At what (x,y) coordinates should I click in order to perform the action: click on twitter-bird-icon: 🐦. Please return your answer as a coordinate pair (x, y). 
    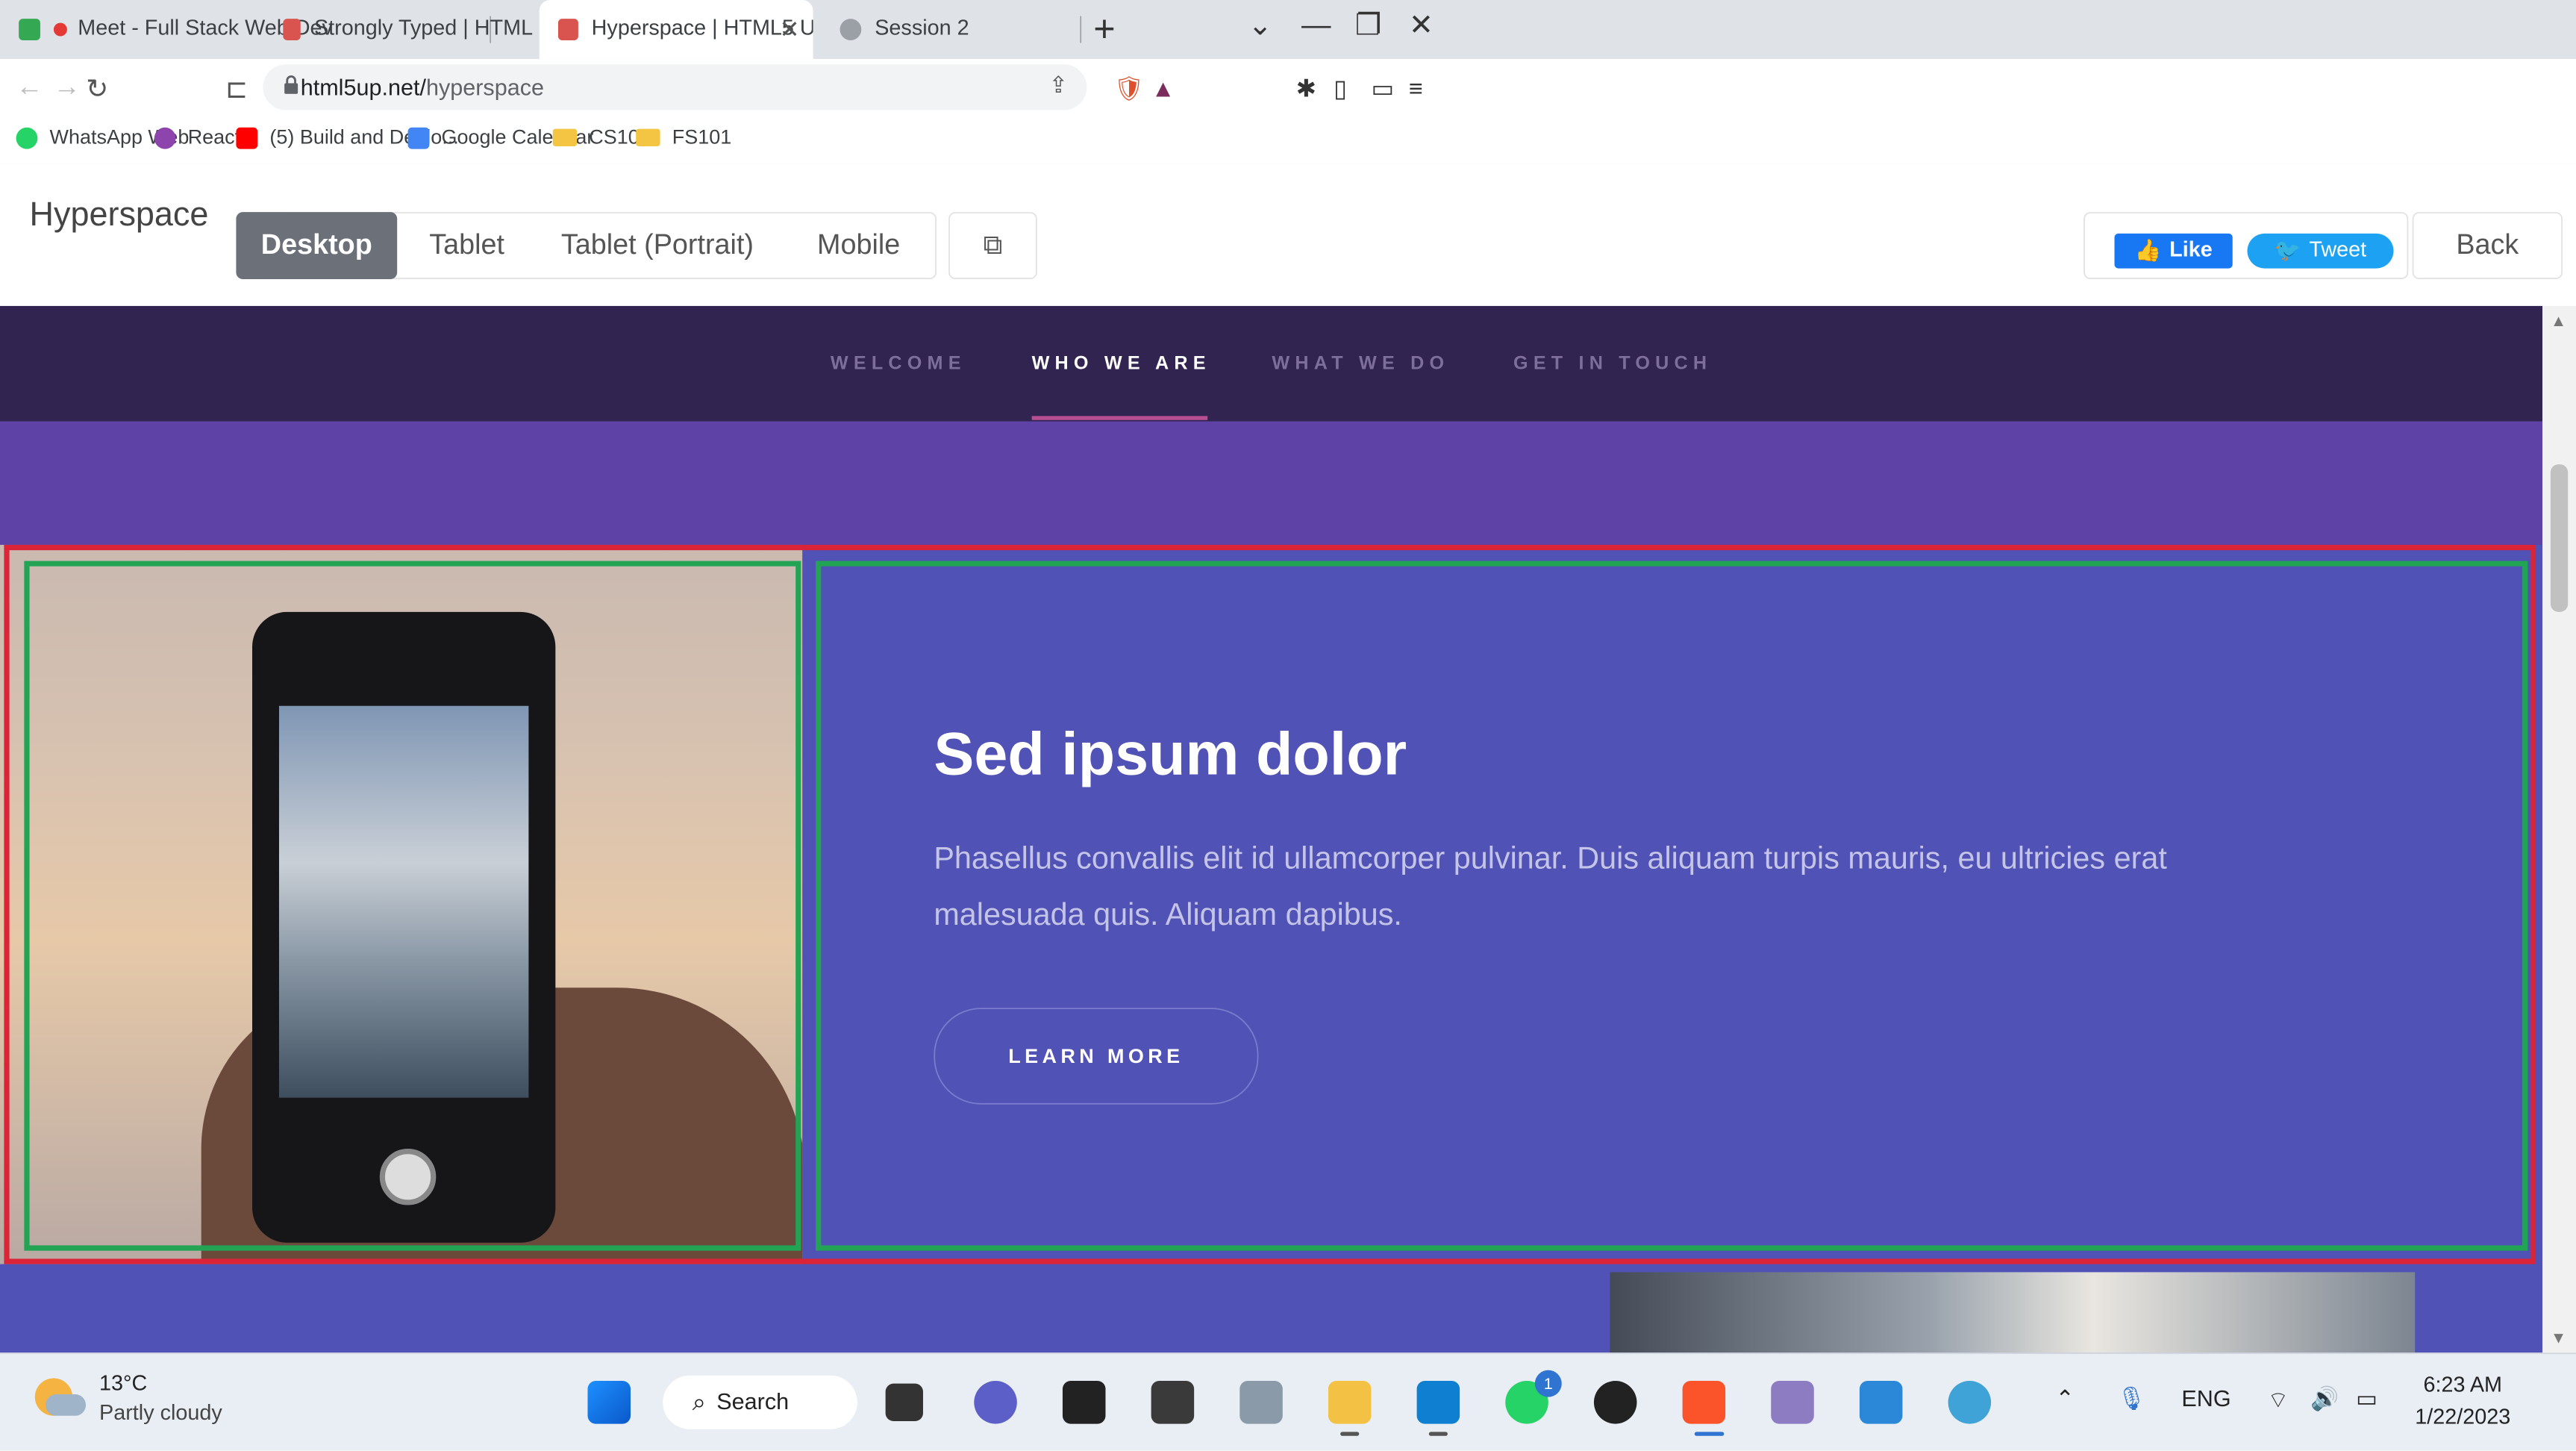
    Looking at the image, I should click on (2287, 251).